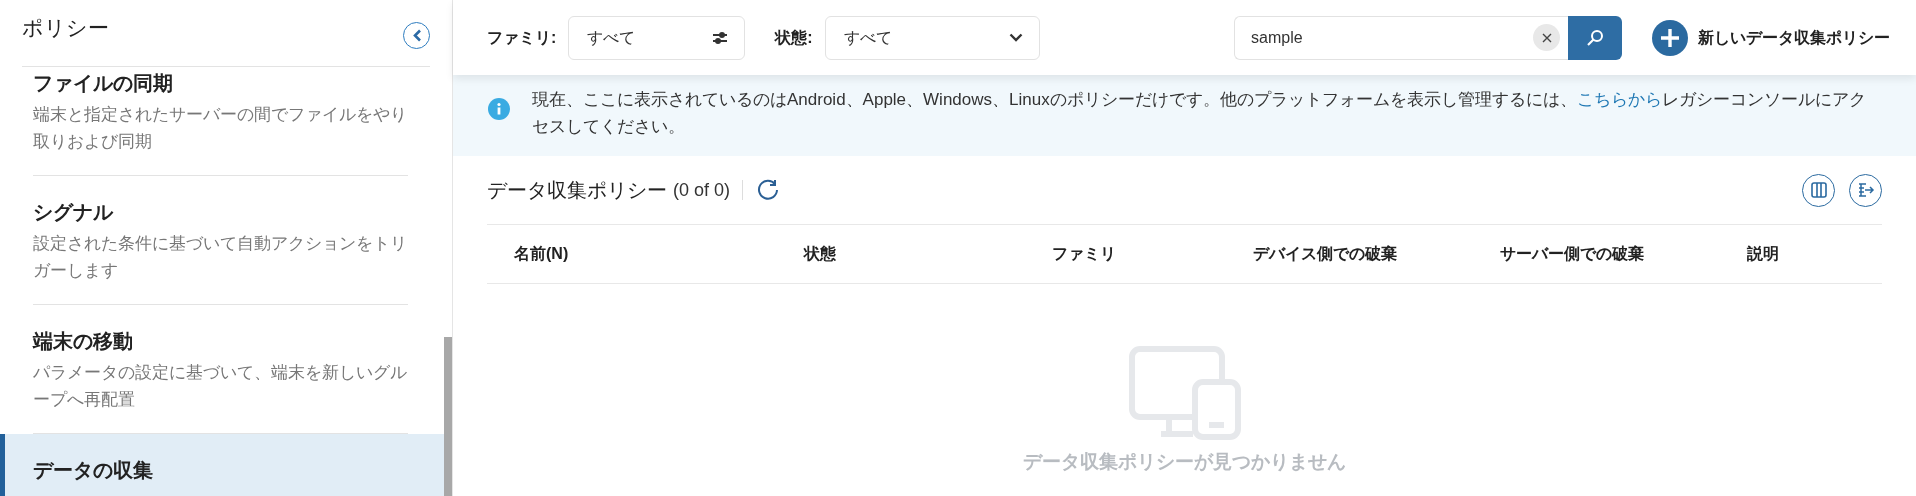 Image resolution: width=1916 pixels, height=496 pixels. Describe the element at coordinates (65, 28) in the screenshot. I see `sidebar-title: ポリシー` at that location.